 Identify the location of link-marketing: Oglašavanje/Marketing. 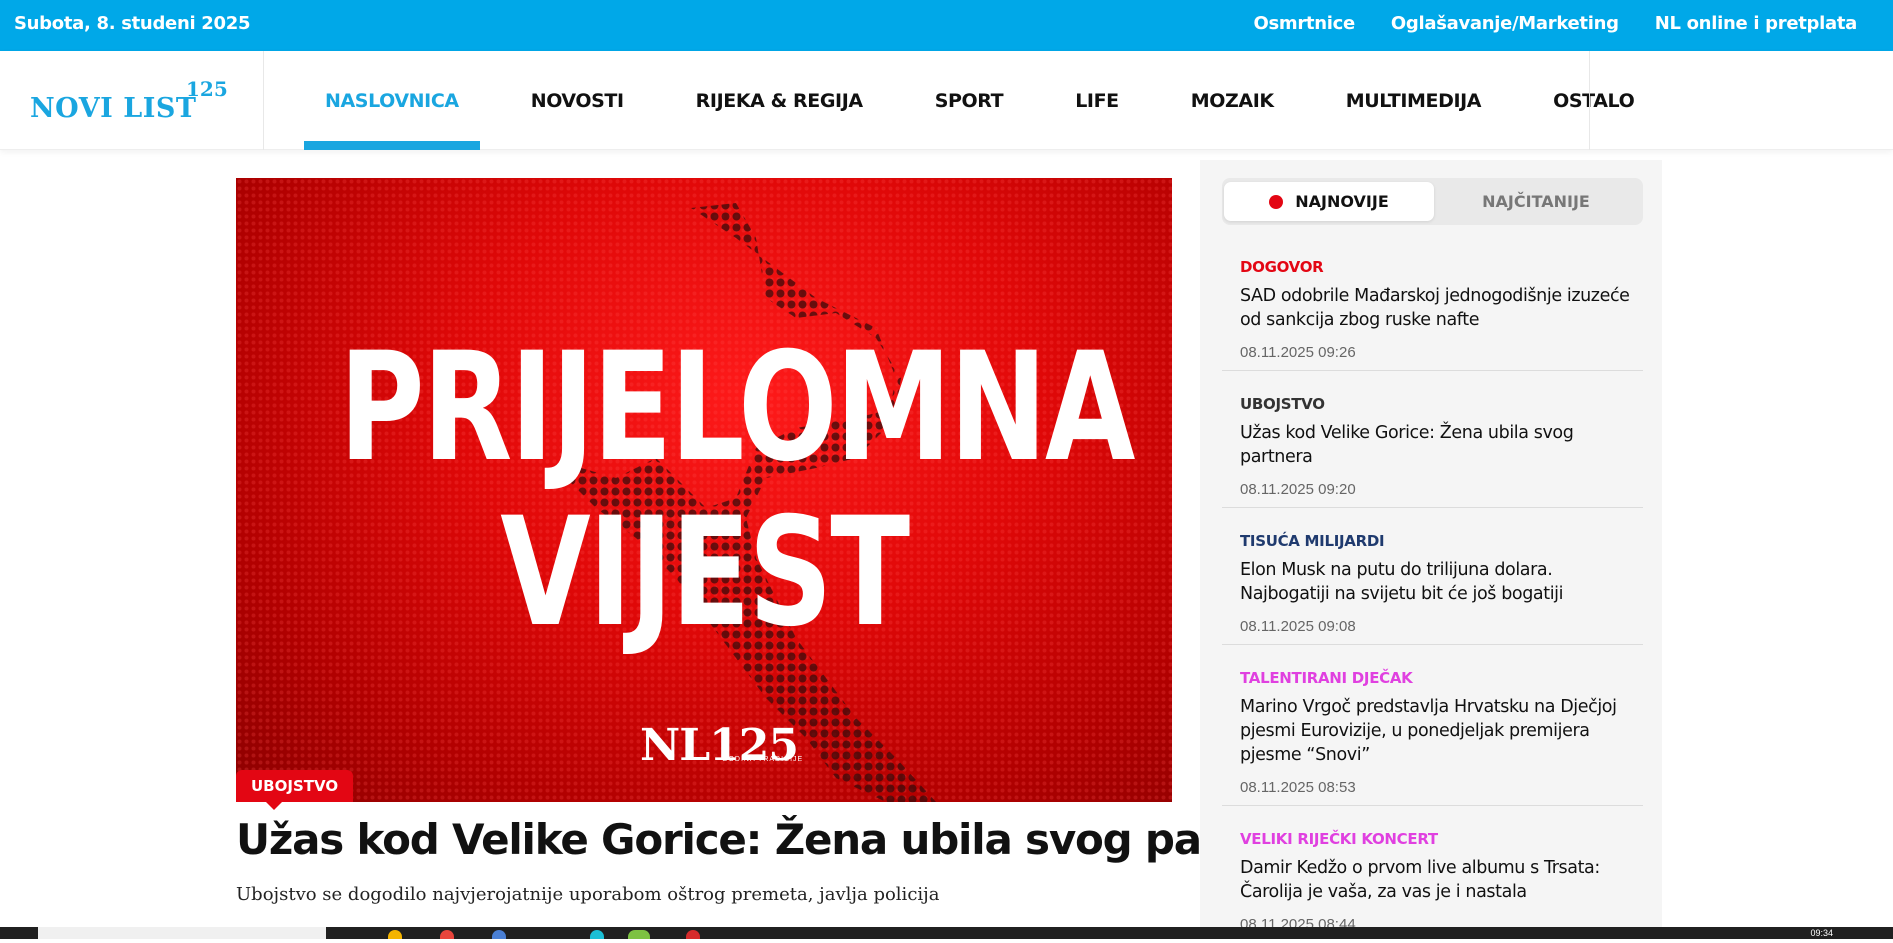
(1505, 23).